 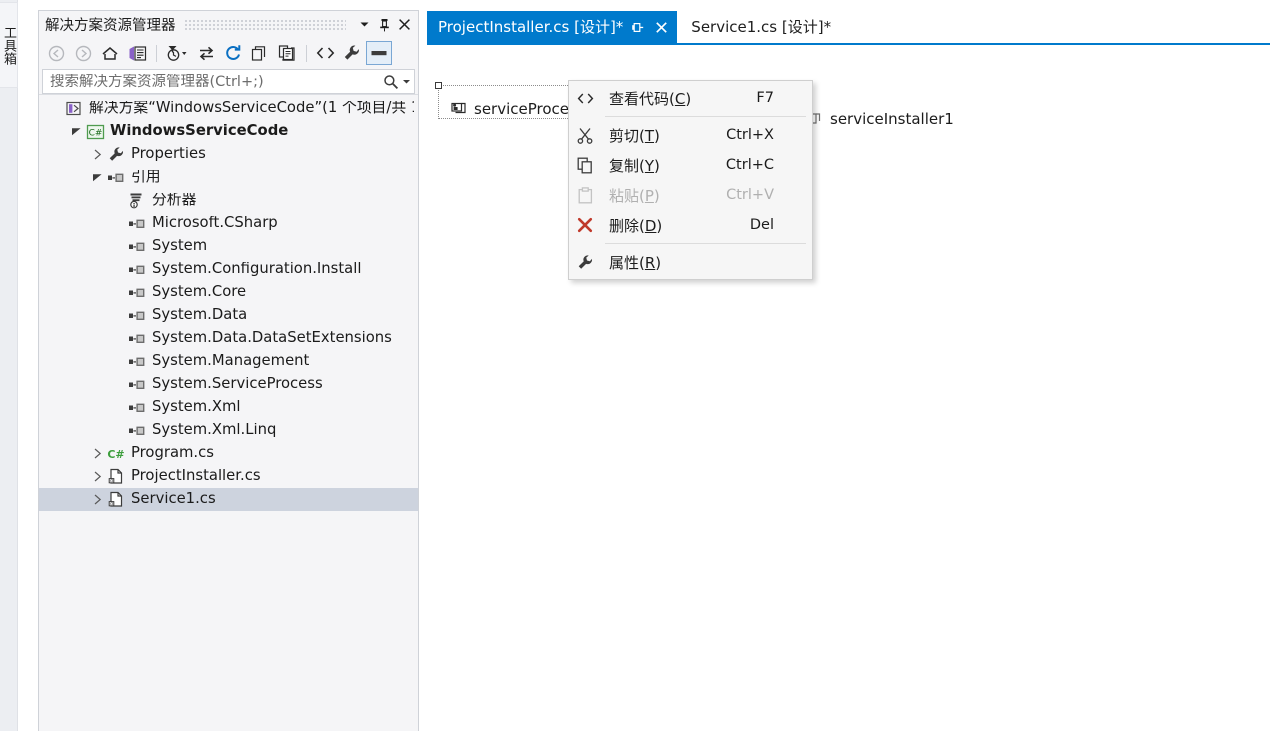 I want to click on search-dropdown-chevron-icon, so click(x=406, y=82).